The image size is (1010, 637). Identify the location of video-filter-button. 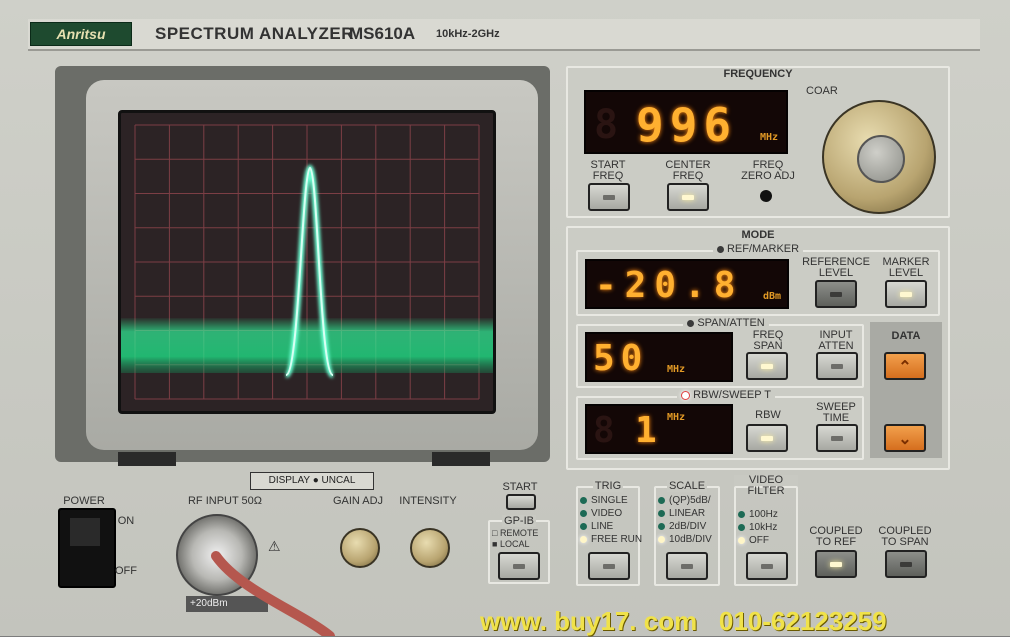
(767, 566).